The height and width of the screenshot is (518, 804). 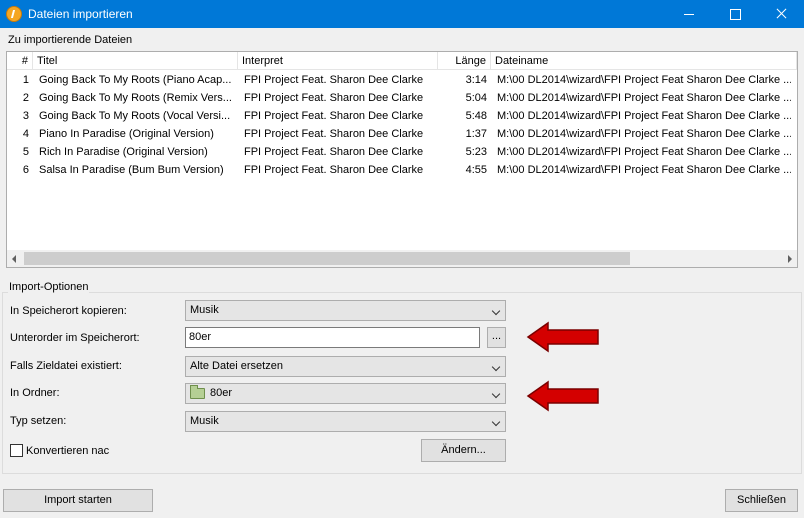 I want to click on files-group-label: Zu importierende Dateien, so click(x=70, y=40).